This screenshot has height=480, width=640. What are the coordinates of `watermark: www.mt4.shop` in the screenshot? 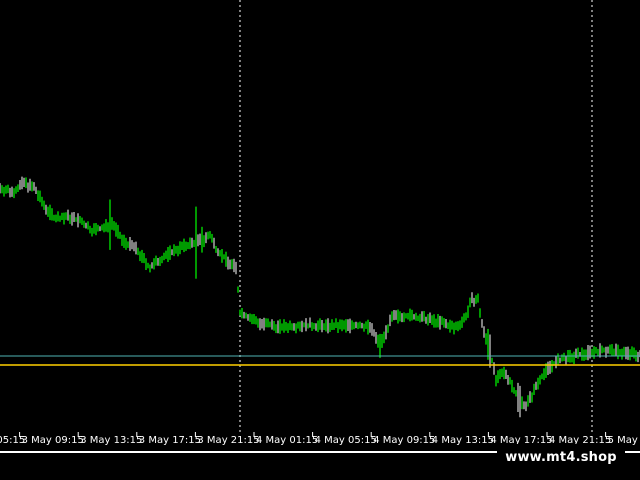 It's located at (561, 457).